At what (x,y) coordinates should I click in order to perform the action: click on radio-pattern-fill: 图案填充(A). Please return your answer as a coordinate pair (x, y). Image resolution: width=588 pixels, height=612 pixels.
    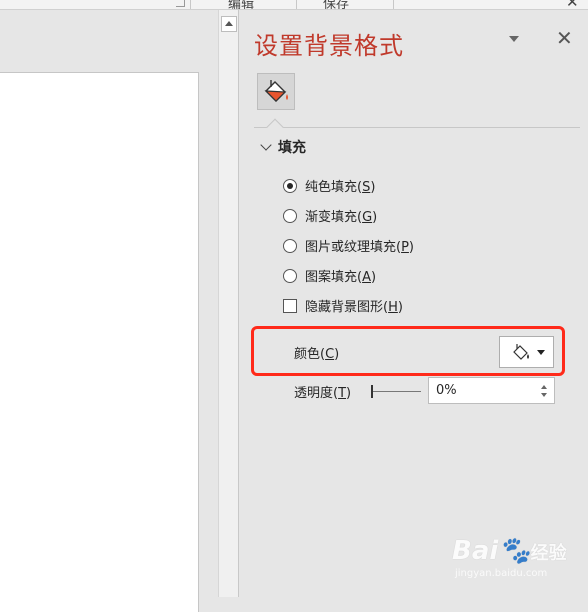
    Looking at the image, I should click on (329, 275).